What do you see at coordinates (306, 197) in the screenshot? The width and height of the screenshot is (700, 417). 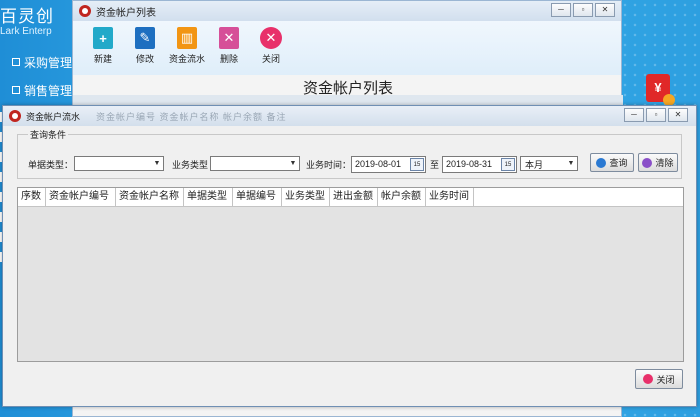 I see `column-header: 业务类型` at bounding box center [306, 197].